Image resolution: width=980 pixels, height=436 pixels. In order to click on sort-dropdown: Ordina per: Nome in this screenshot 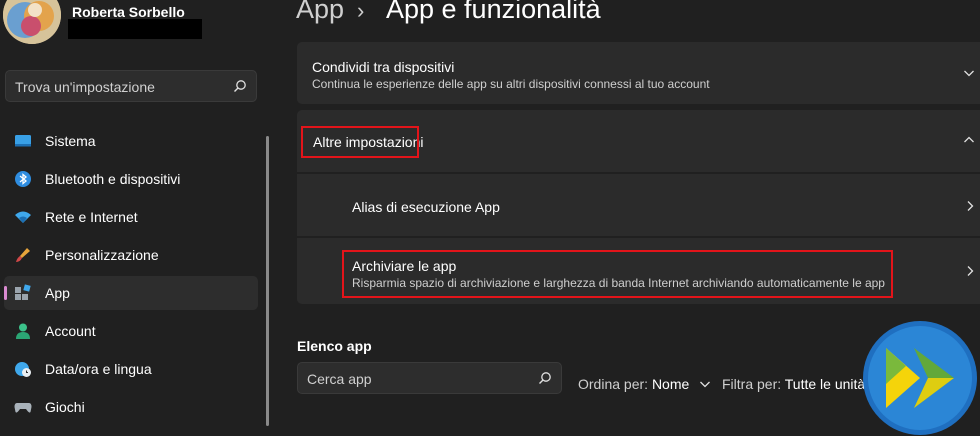, I will do `click(644, 384)`.